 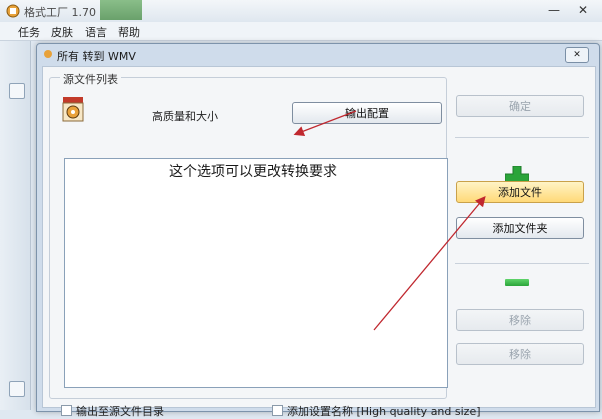 I want to click on checkbox-label: 输出至源文件目录, so click(x=120, y=411).